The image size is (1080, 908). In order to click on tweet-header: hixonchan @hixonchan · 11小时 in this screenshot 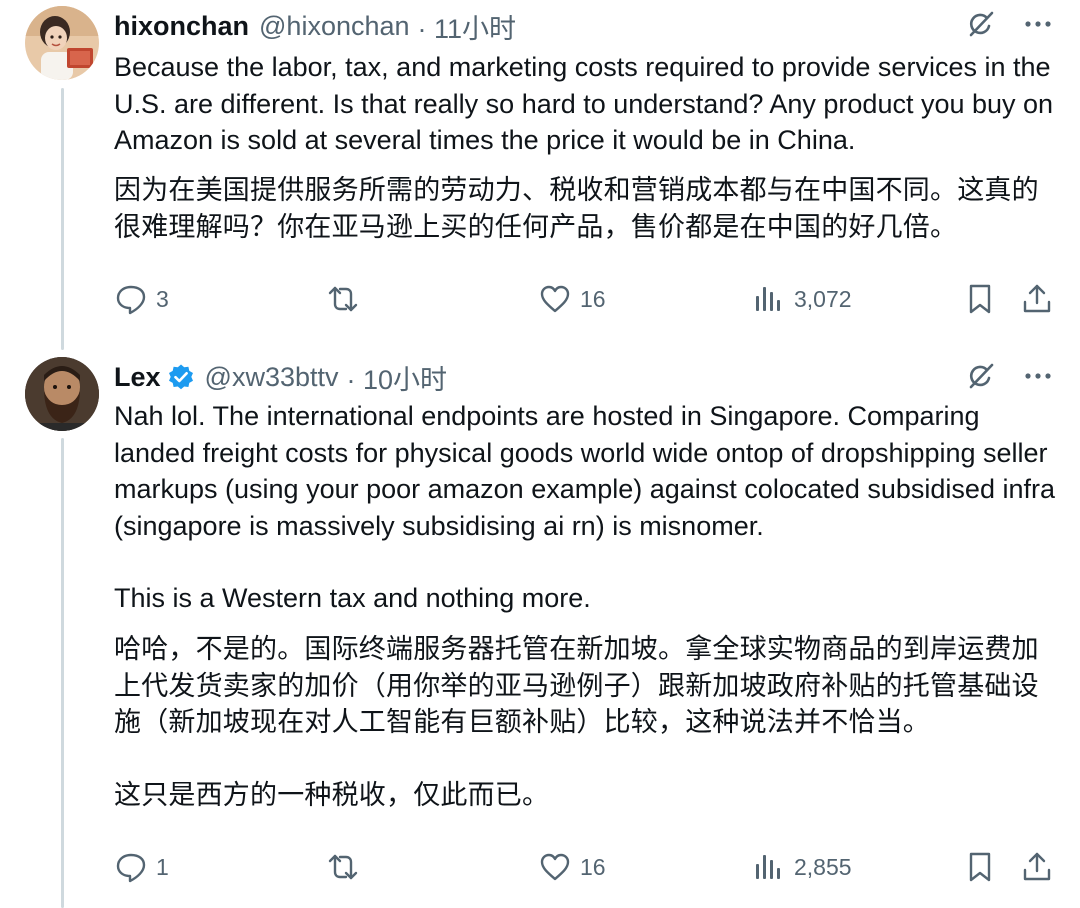, I will do `click(315, 26)`.